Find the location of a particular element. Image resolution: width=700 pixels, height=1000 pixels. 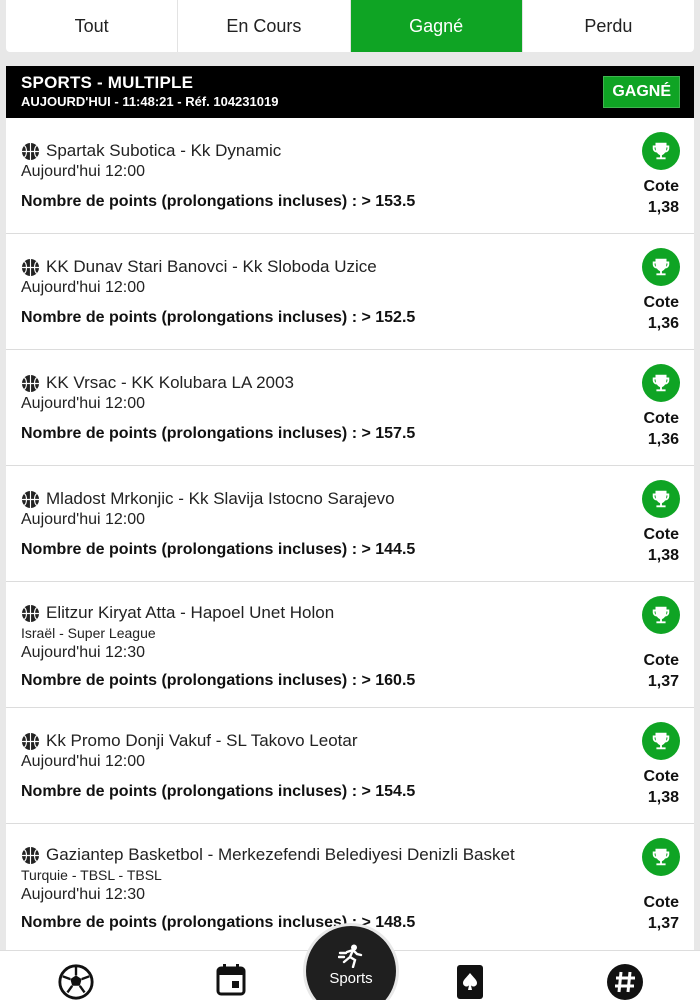

match-title: Kk Promo Donji Vakuf - SL Takovo Leotar is located at coordinates (350, 741).